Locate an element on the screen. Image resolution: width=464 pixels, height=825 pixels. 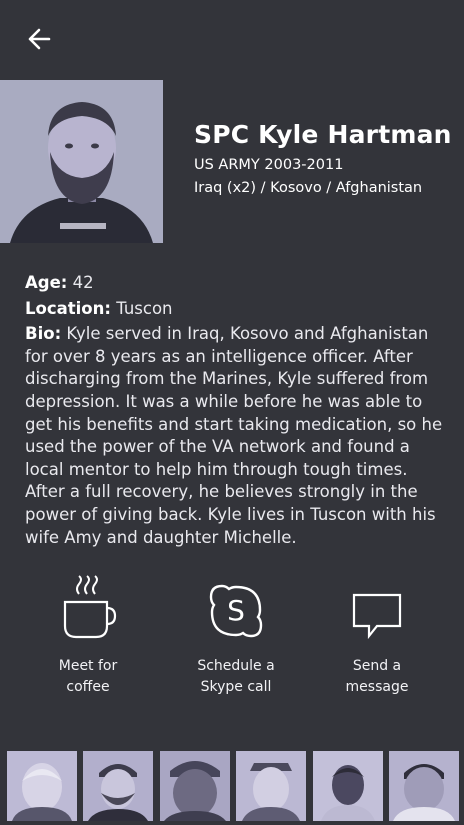
send-message-line1: Send a is located at coordinates (377, 666).